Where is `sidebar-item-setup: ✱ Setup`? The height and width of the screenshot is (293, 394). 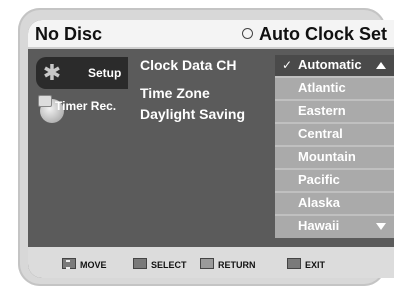
sidebar-item-setup: ✱ Setup is located at coordinates (82, 73).